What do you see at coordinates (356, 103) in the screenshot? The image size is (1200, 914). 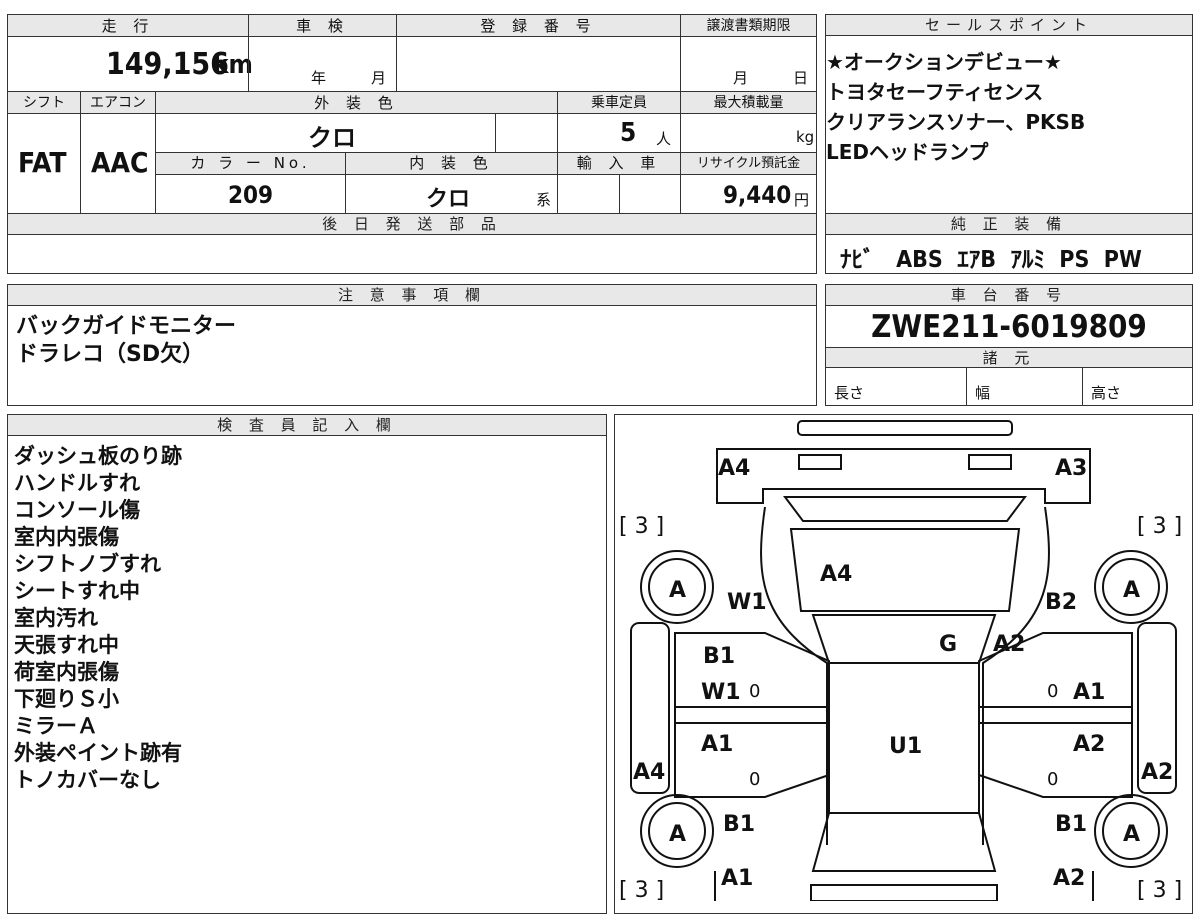 I see `exterior-header: 外 装 色` at bounding box center [356, 103].